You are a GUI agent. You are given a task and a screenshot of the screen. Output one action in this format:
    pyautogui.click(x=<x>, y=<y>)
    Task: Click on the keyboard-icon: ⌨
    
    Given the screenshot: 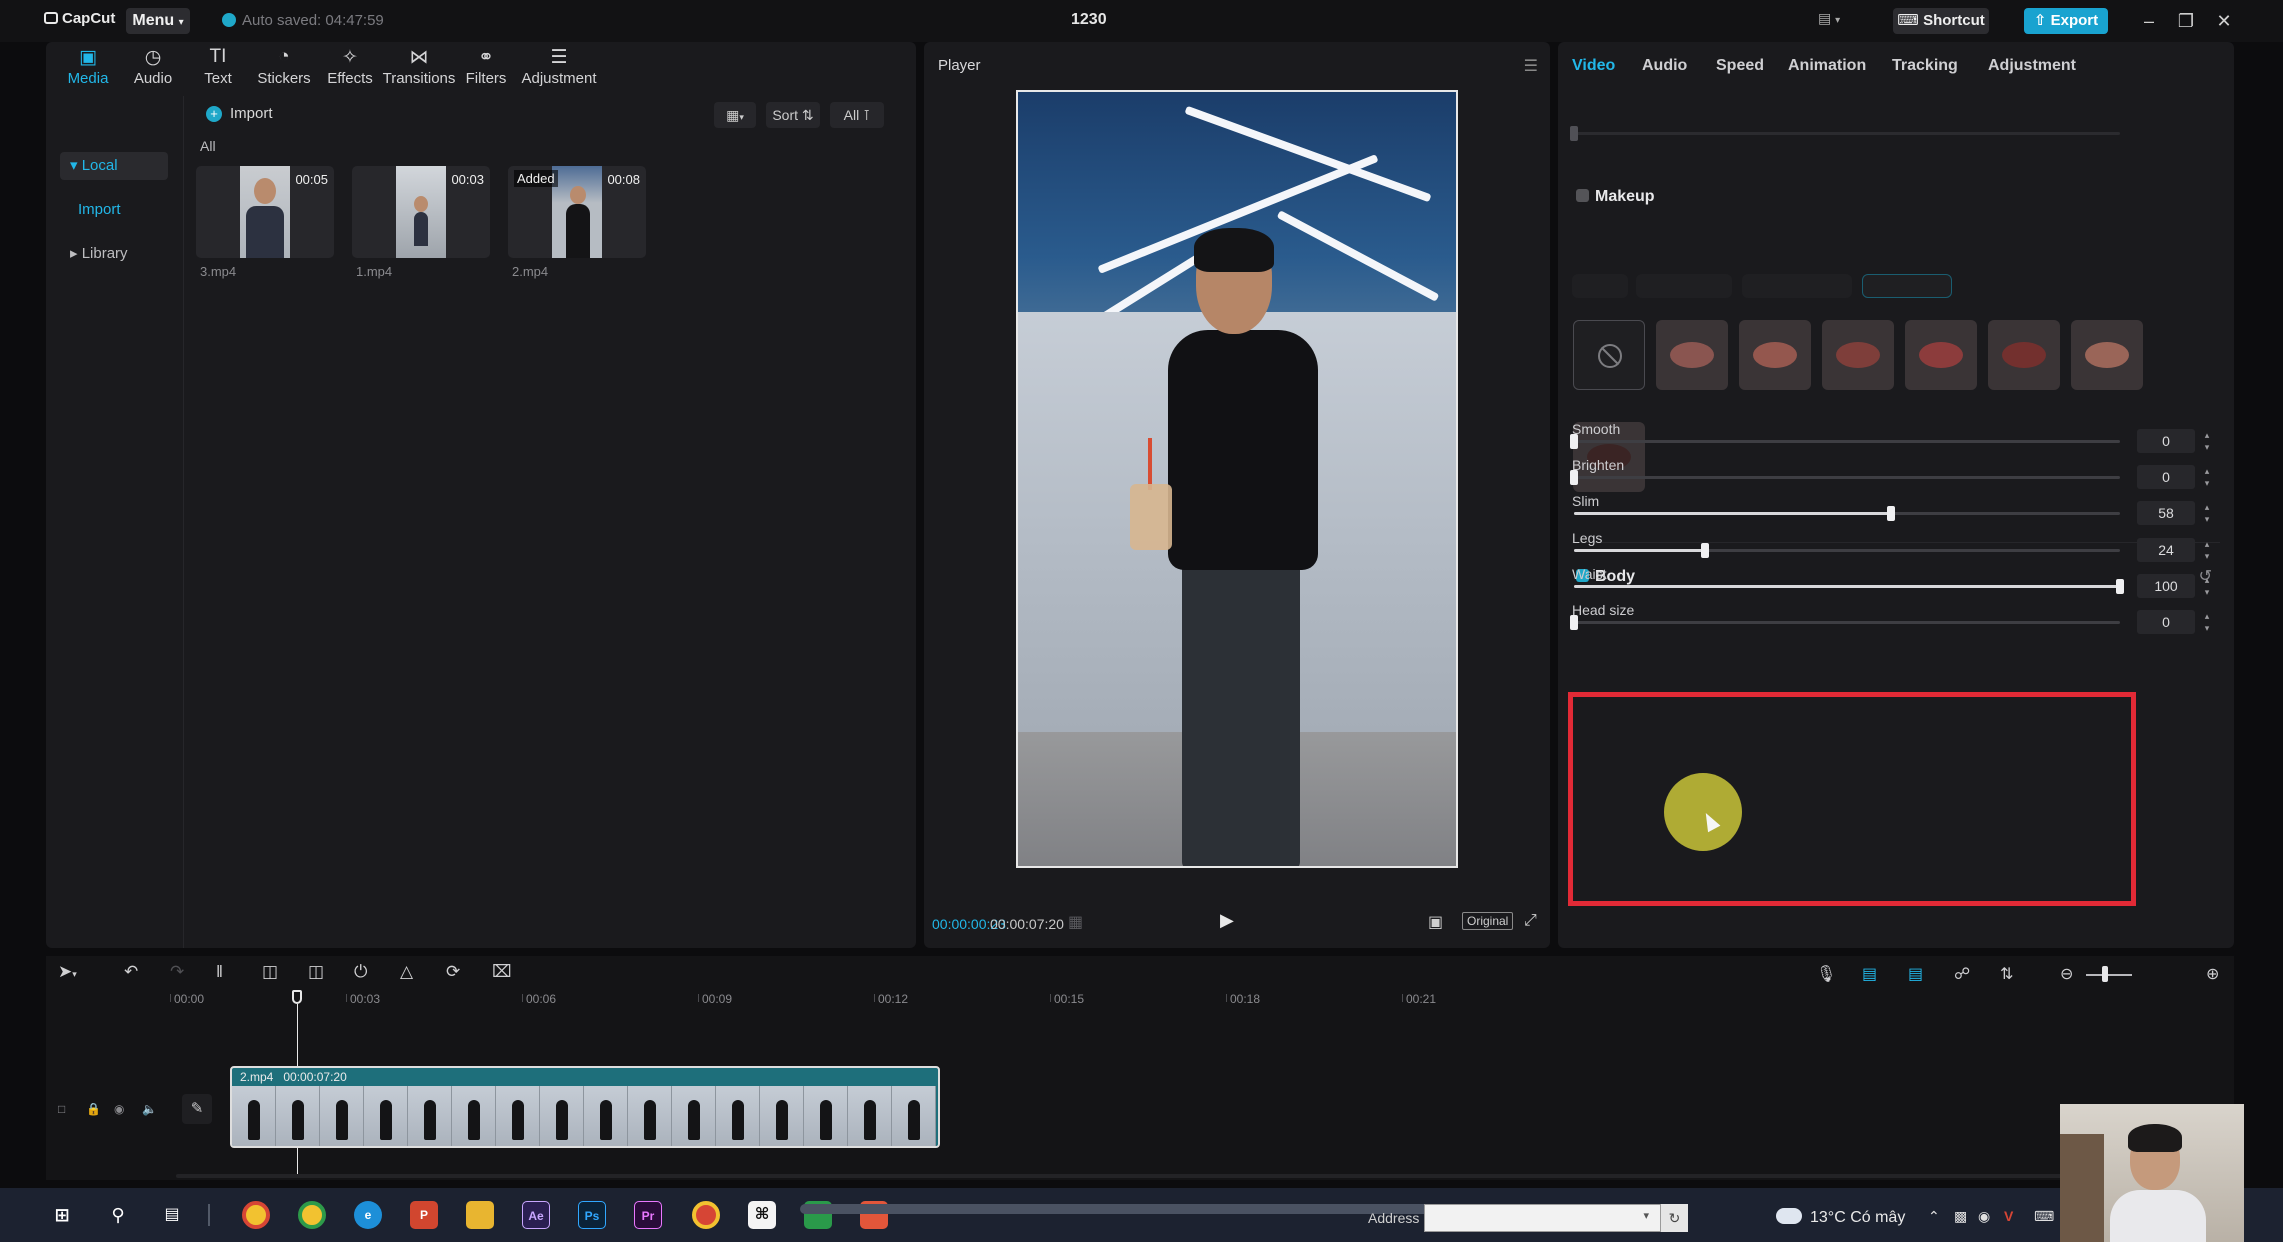 What is the action you would take?
    pyautogui.click(x=2044, y=1216)
    